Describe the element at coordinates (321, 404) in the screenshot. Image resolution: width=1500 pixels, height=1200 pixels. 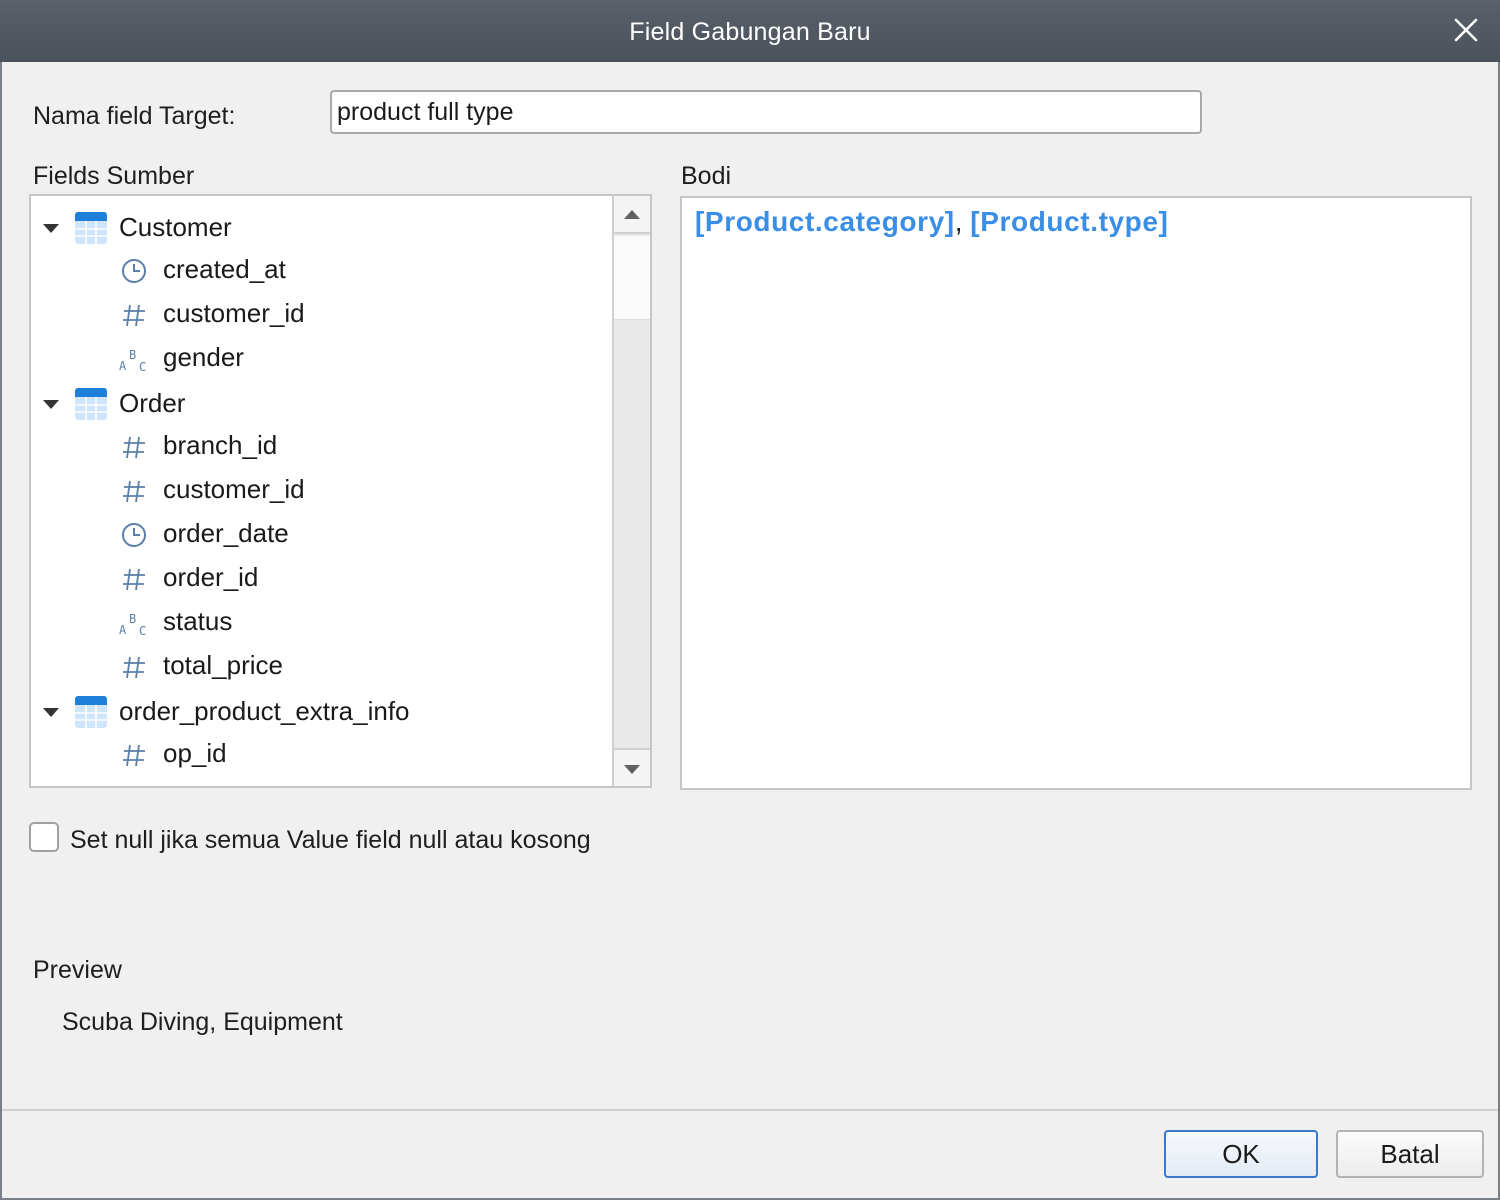
I see `tree-group-row: Order` at that location.